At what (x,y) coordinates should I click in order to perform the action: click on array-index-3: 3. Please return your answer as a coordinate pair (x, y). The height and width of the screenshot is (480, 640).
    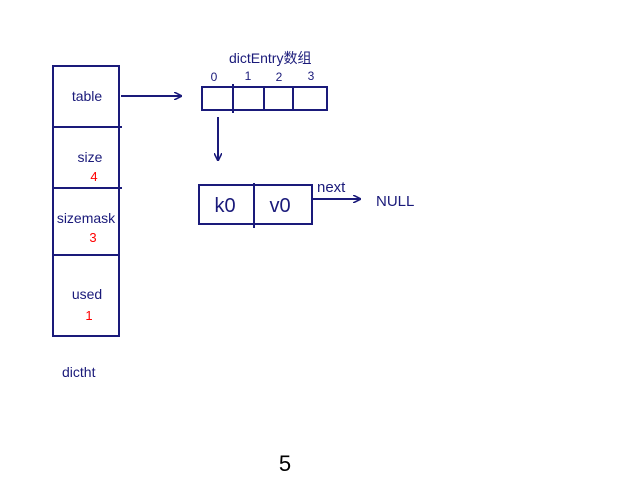
    Looking at the image, I should click on (311, 76).